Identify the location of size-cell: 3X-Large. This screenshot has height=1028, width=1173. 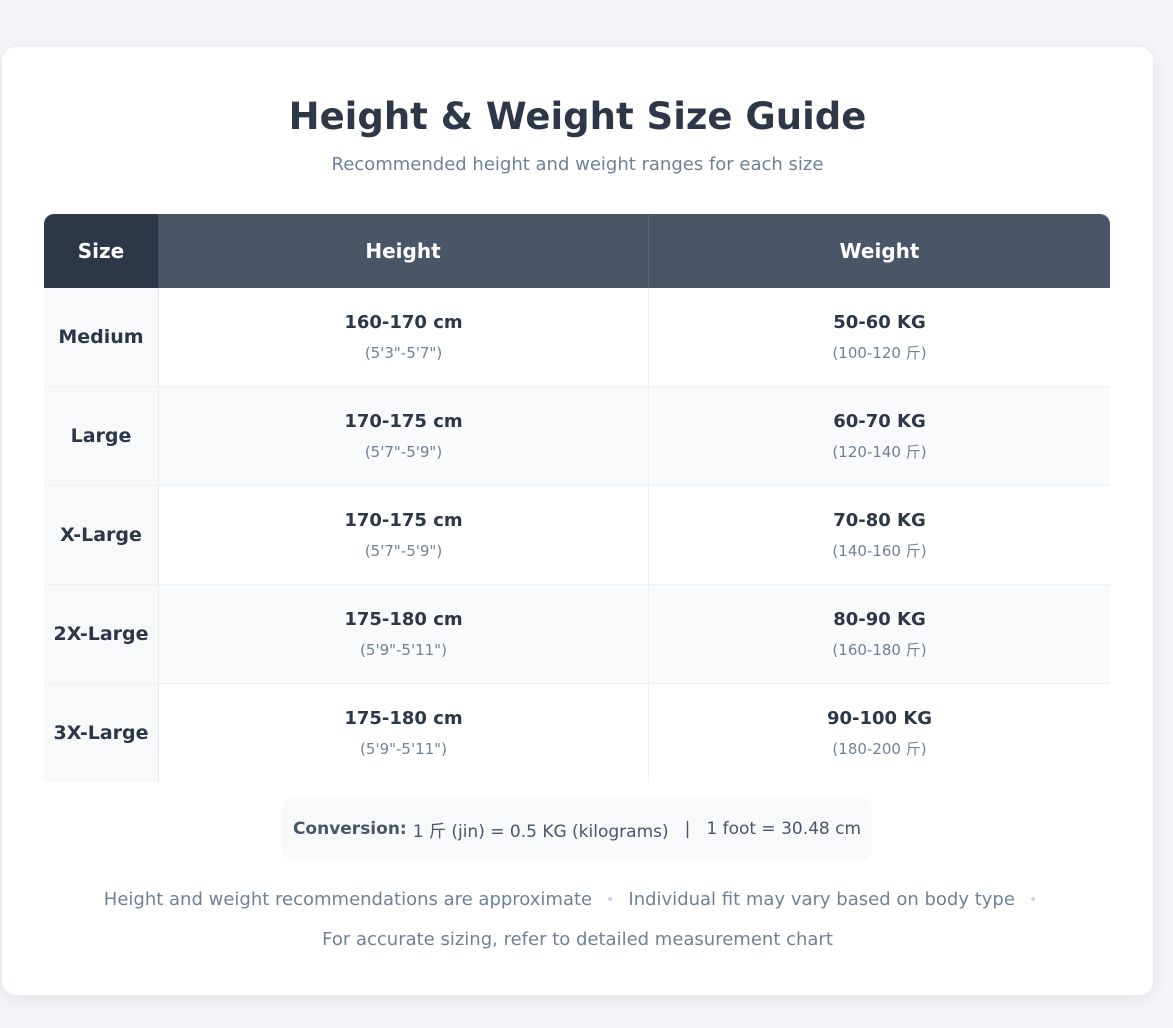
(101, 733).